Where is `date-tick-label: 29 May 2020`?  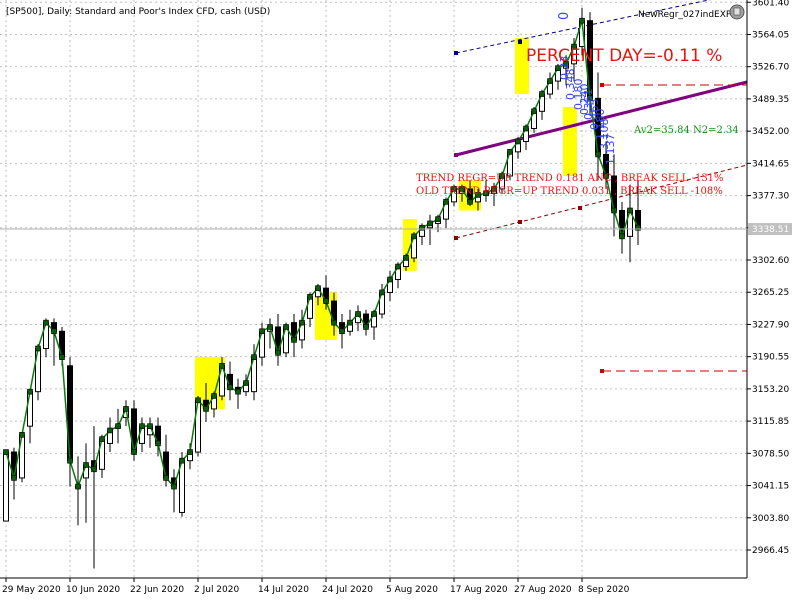
date-tick-label: 29 May 2020 is located at coordinates (31, 590).